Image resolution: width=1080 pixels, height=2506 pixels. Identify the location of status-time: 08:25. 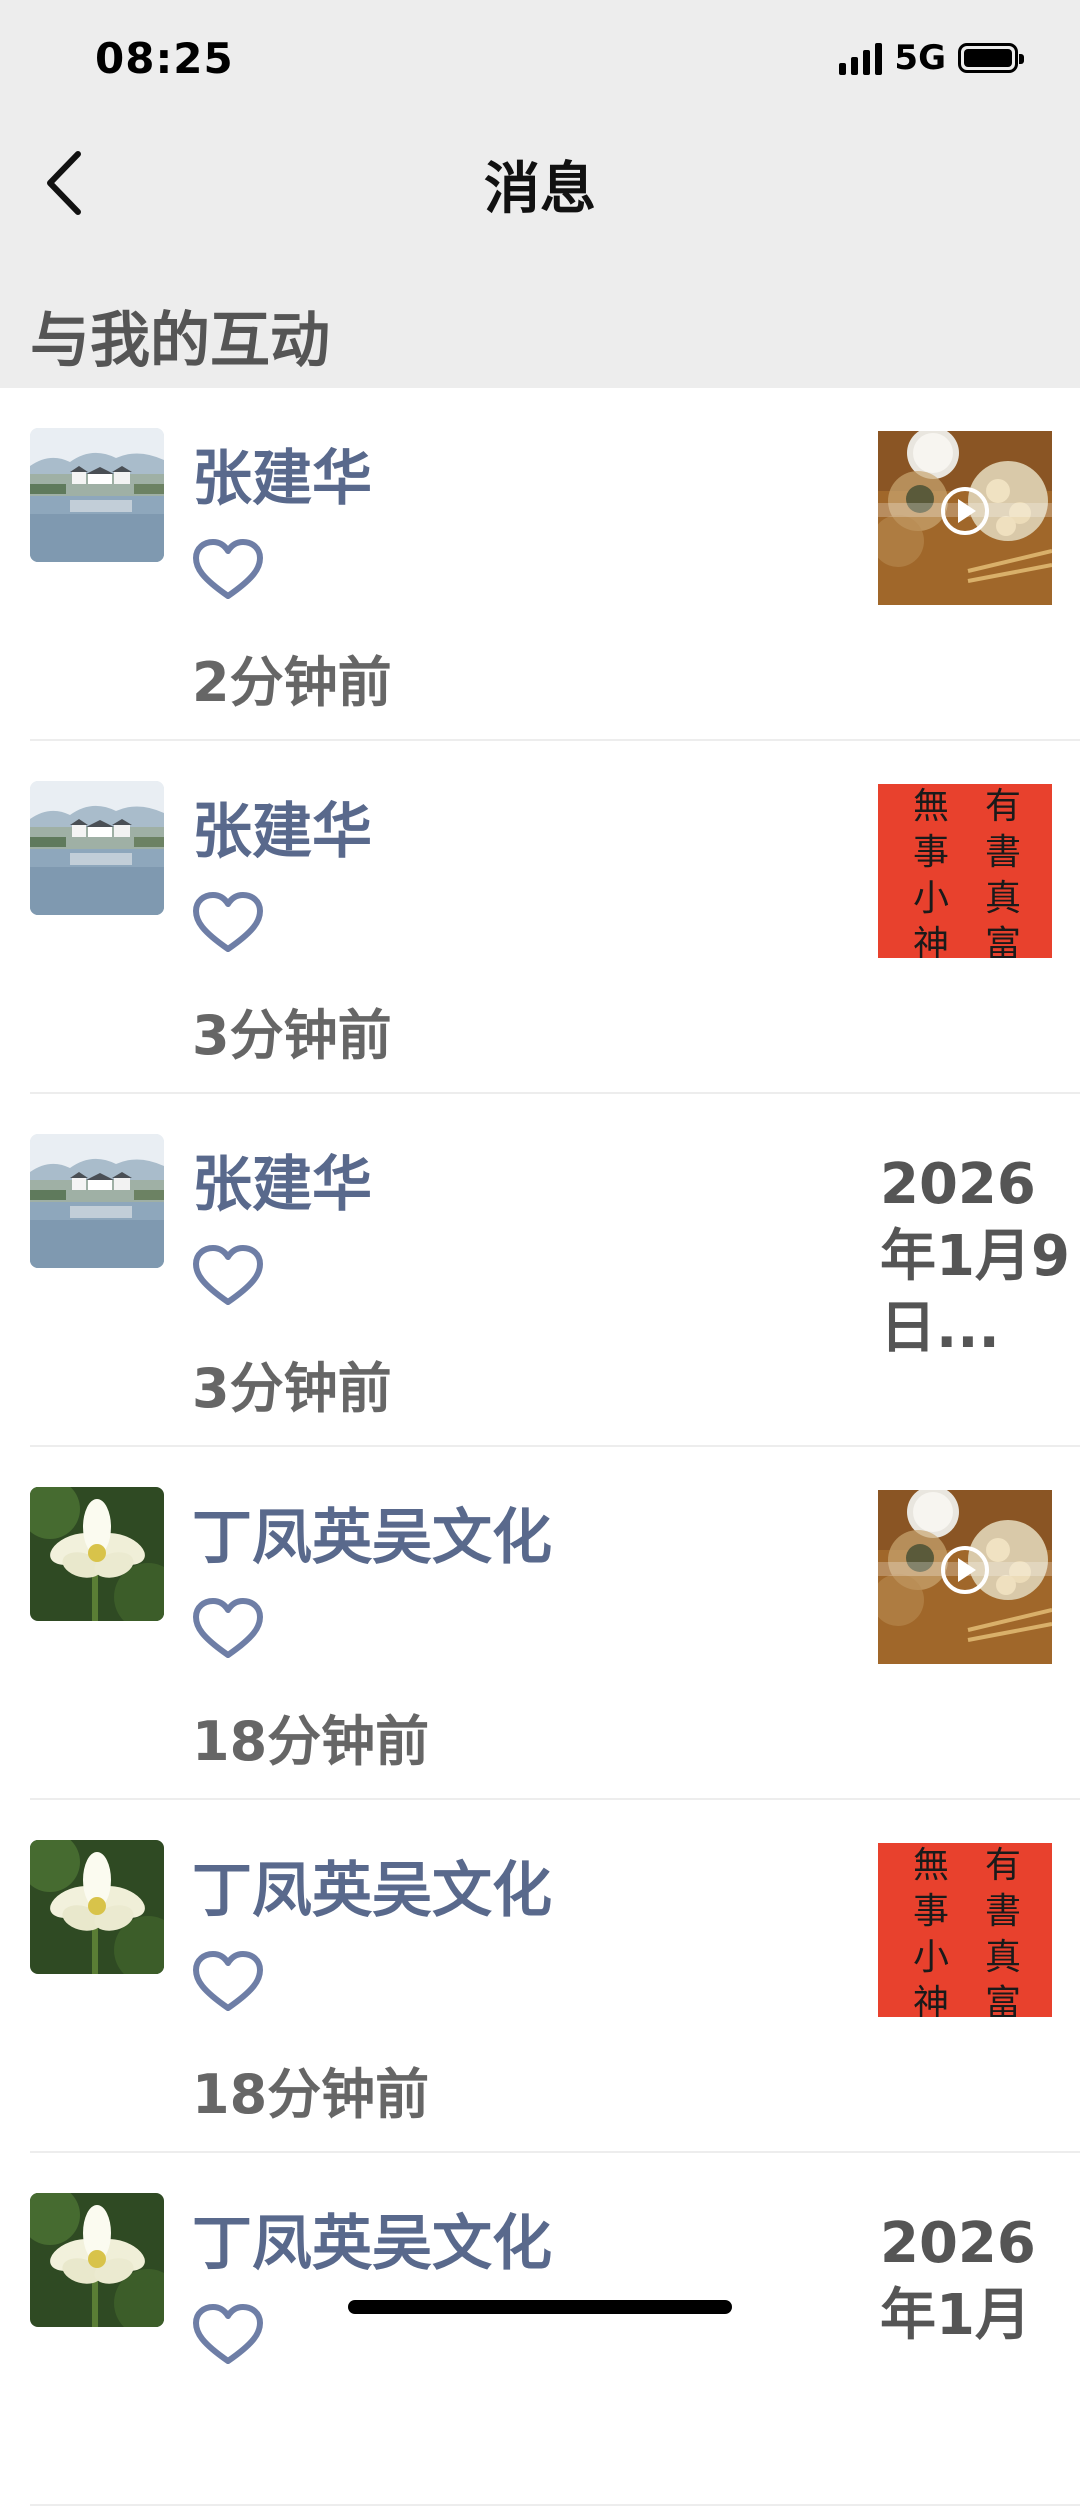
(164, 58).